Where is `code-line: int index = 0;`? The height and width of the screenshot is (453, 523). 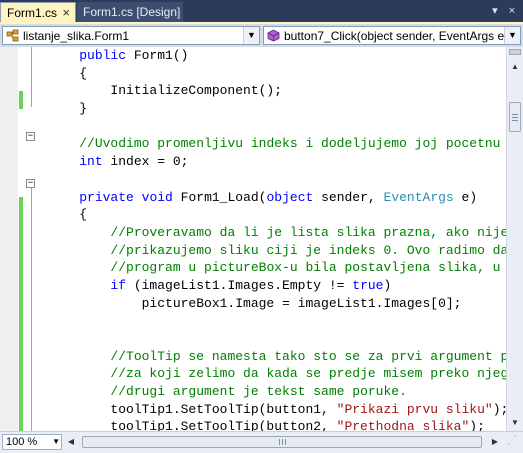 code-line: int index = 0; is located at coordinates (134, 162).